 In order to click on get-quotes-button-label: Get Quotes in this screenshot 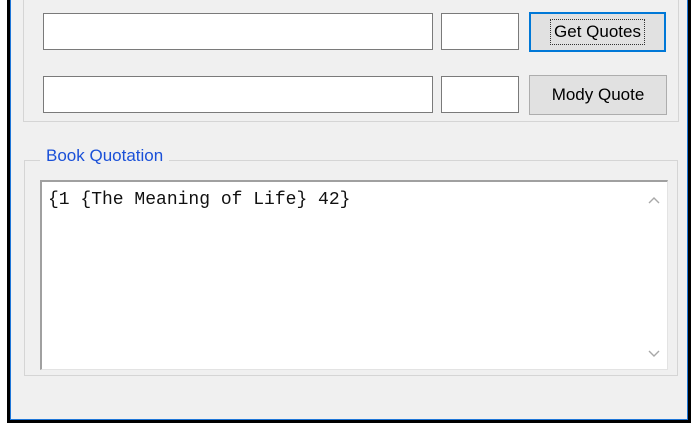, I will do `click(597, 32)`.